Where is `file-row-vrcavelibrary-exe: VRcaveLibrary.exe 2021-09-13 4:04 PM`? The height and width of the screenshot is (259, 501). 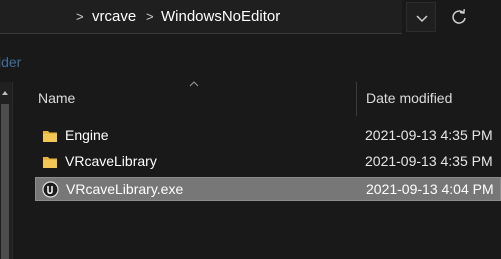 file-row-vrcavelibrary-exe: VRcaveLibrary.exe 2021-09-13 4:04 PM is located at coordinates (268, 189).